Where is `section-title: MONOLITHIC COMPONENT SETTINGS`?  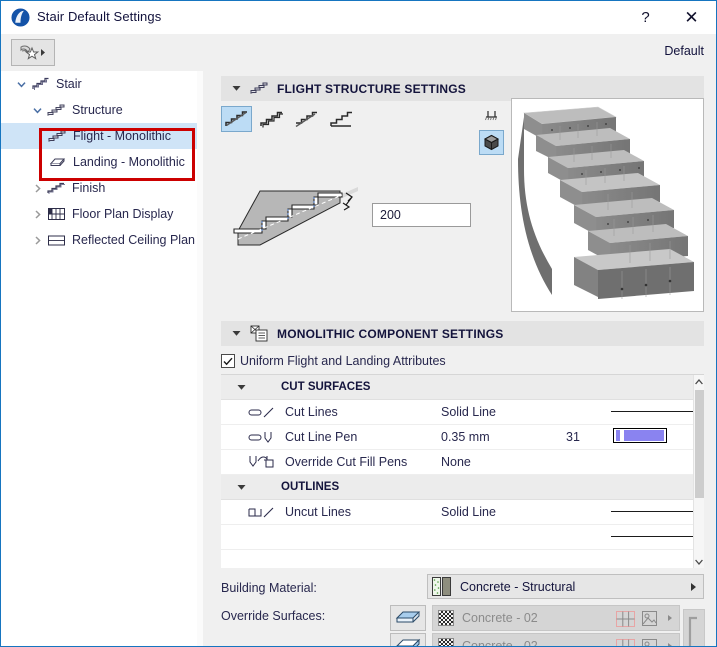 section-title: MONOLITHIC COMPONENT SETTINGS is located at coordinates (390, 333).